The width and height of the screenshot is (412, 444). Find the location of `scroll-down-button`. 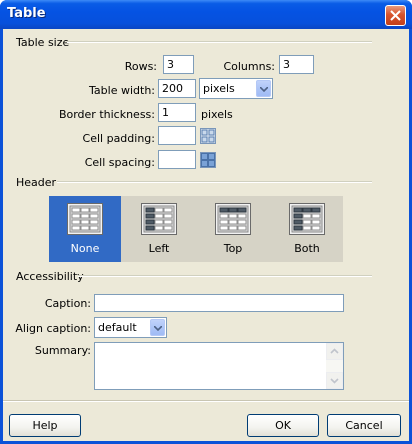

scroll-down-button is located at coordinates (334, 380).